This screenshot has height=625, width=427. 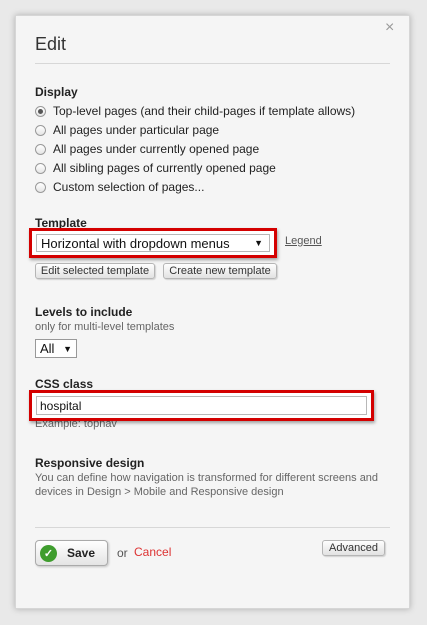 I want to click on advanced-button: Advanced, so click(x=353, y=548).